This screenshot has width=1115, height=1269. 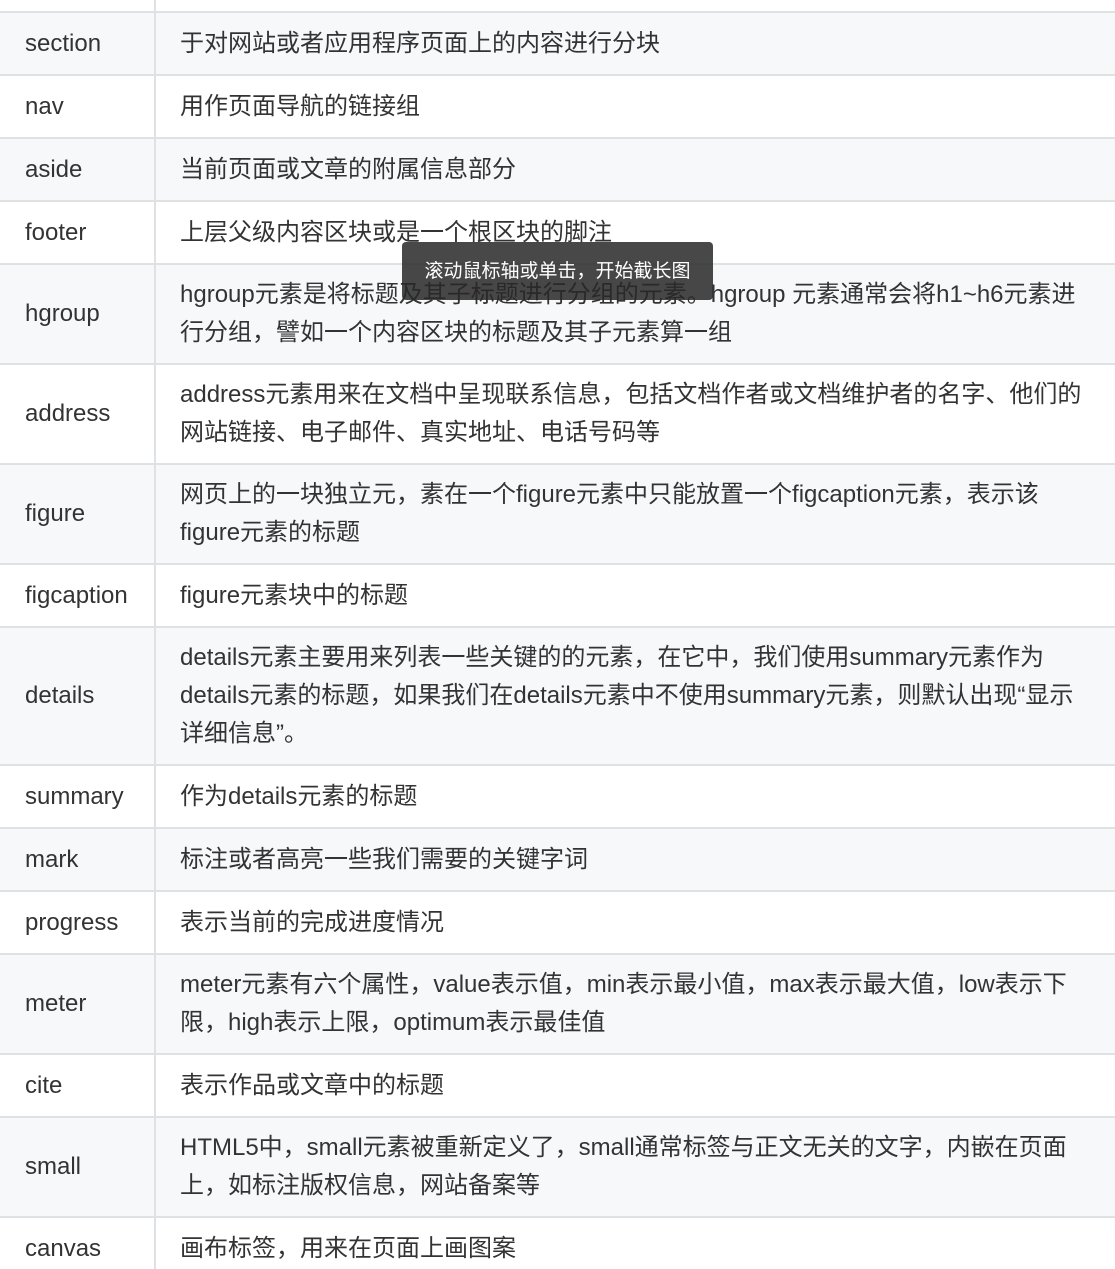 What do you see at coordinates (557, 271) in the screenshot?
I see `scroll-screenshot-tooltip: 滚动鼠标轴或单击，开始截长图` at bounding box center [557, 271].